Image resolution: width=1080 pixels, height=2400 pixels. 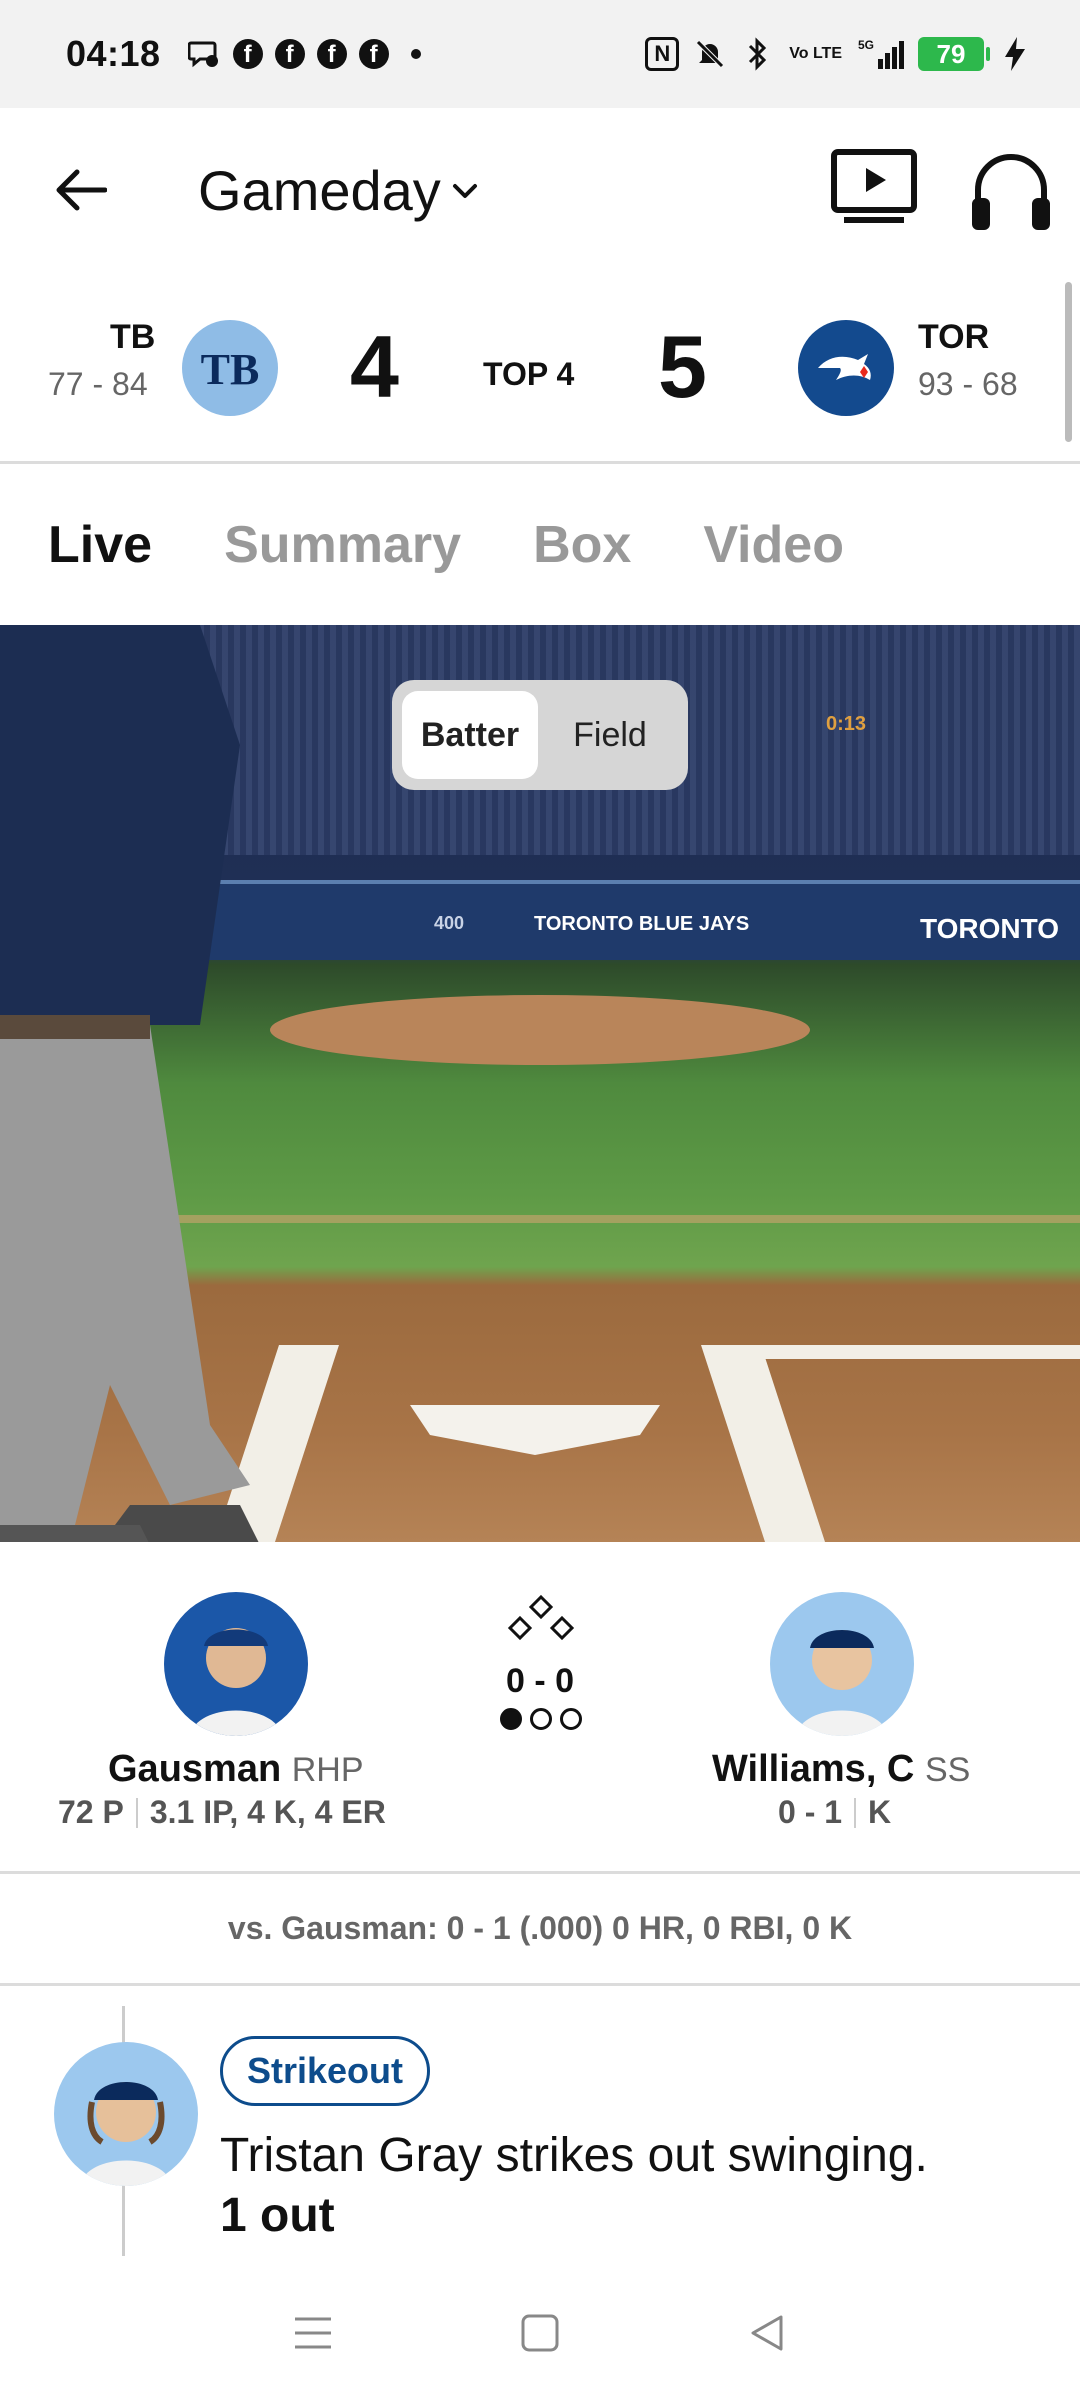 I want to click on status-bar: 04:18 f f f f N Vo LTE 5G 79, so click(x=540, y=54).